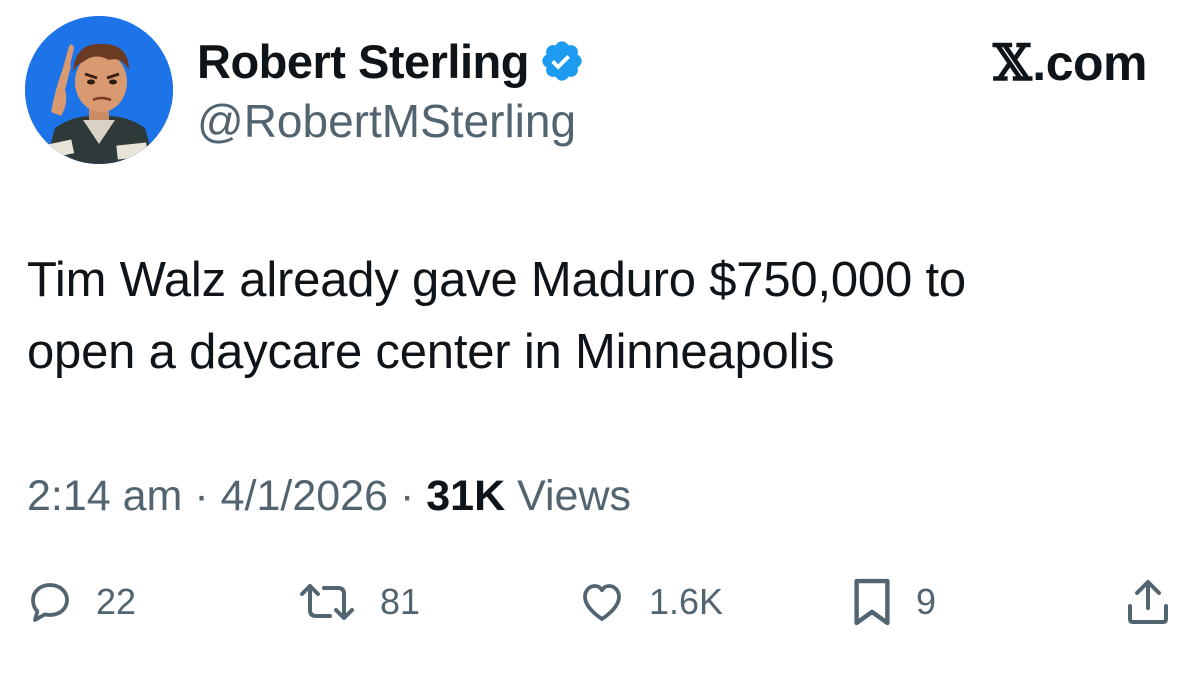 The width and height of the screenshot is (1200, 685). I want to click on tweet-time: 2:14 am, so click(104, 496).